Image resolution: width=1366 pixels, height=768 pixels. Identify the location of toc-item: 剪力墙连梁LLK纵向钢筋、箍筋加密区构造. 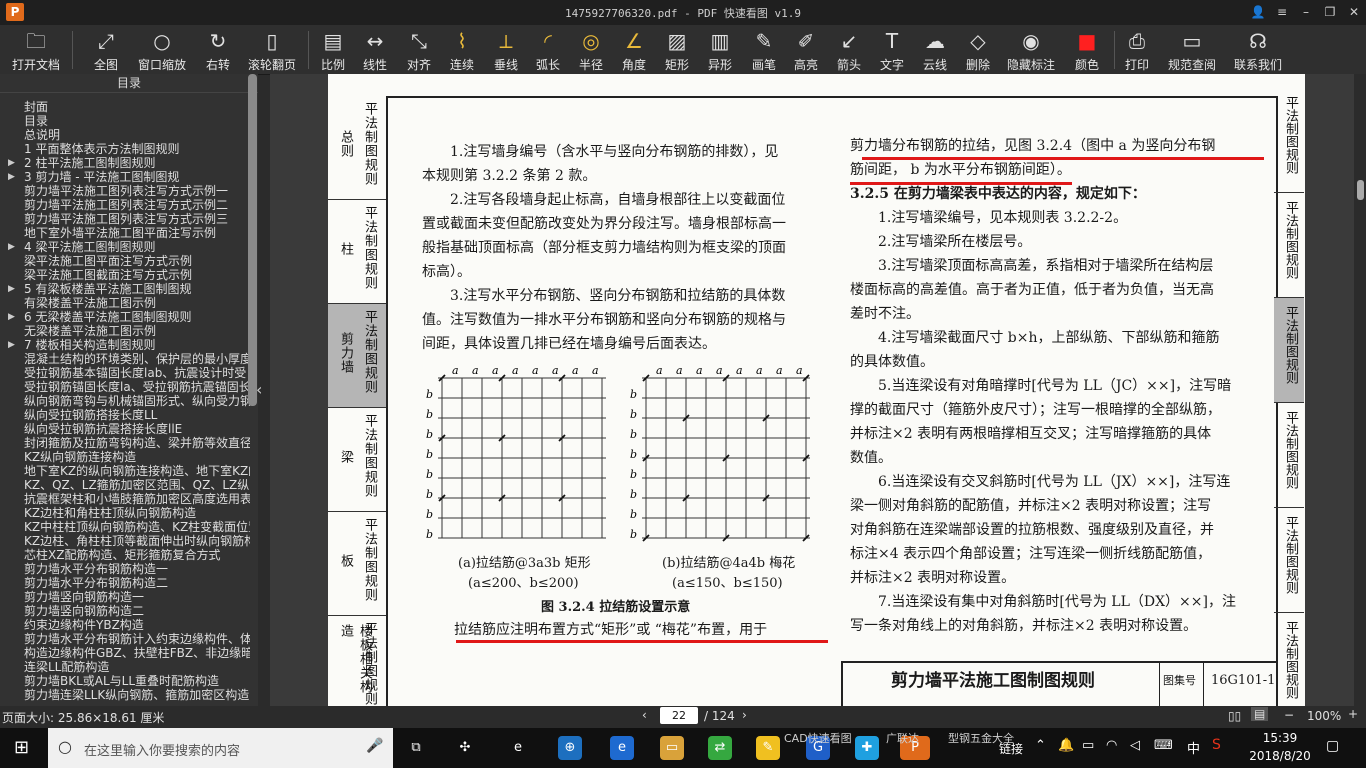
(125, 695).